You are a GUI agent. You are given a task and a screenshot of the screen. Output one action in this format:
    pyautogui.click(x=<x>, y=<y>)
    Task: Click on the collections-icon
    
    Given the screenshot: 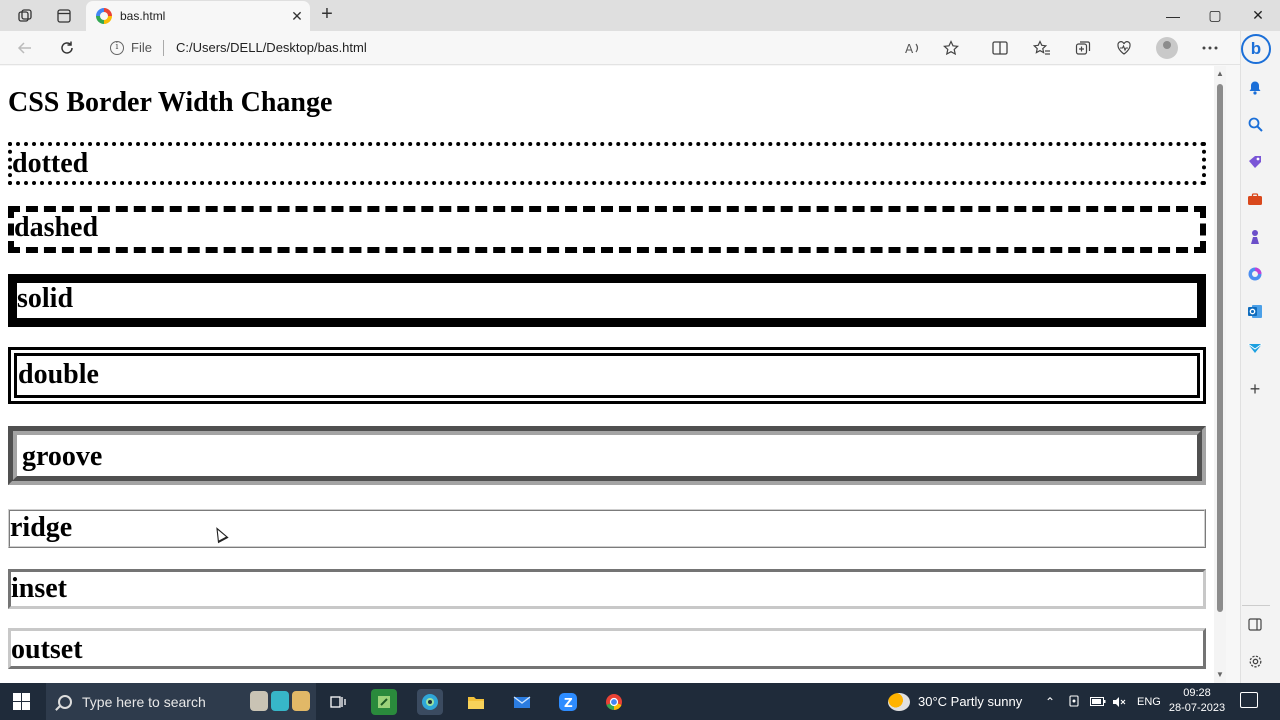 What is the action you would take?
    pyautogui.click(x=1083, y=48)
    